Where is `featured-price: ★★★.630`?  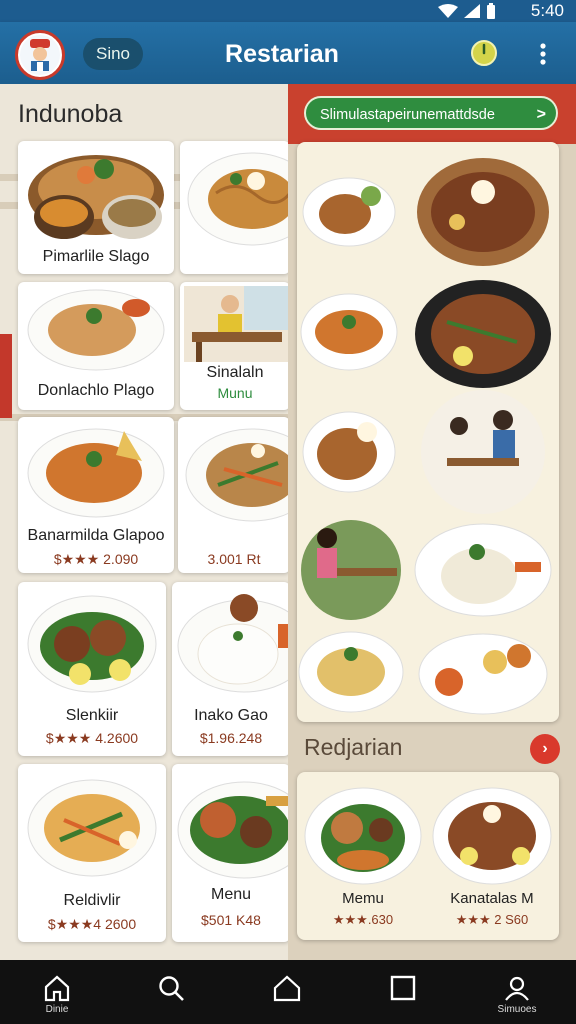
featured-price: ★★★.630 is located at coordinates (363, 919).